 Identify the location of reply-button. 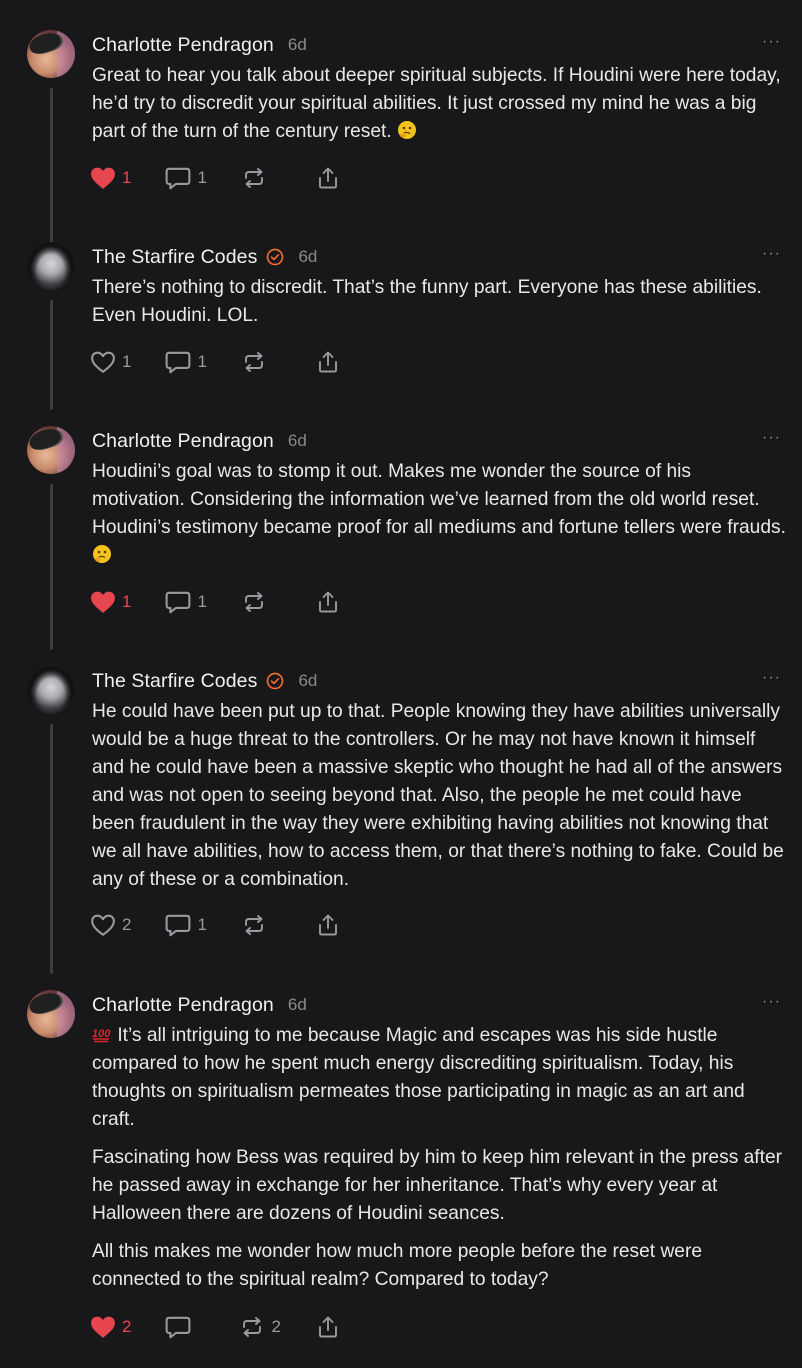
(185, 1327).